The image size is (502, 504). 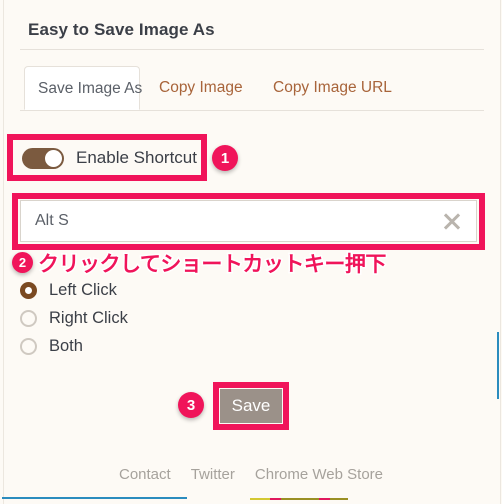 I want to click on shortcut-input: Alt S, so click(x=248, y=221).